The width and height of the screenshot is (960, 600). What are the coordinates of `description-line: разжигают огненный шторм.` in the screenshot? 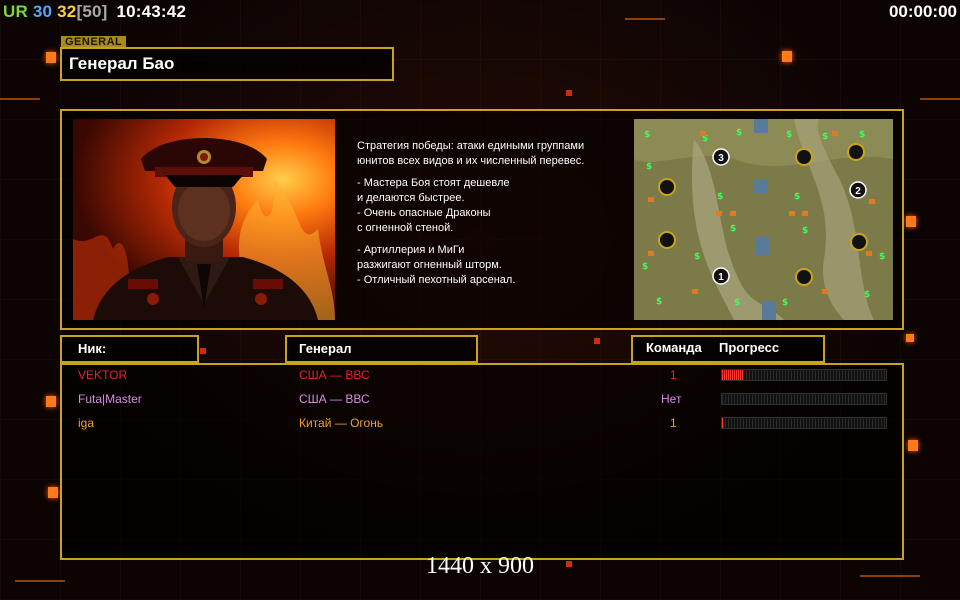 It's located at (429, 265).